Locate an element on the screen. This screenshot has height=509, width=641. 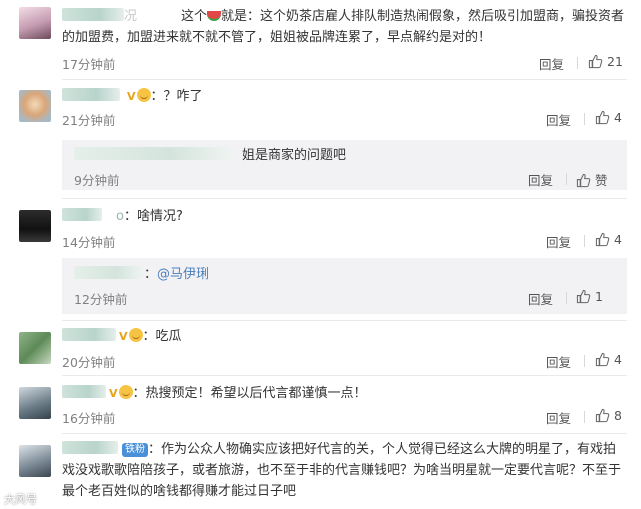
comment-item: V ：吃瓜 20分钟前 回复 4 is located at coordinates (320, 348).